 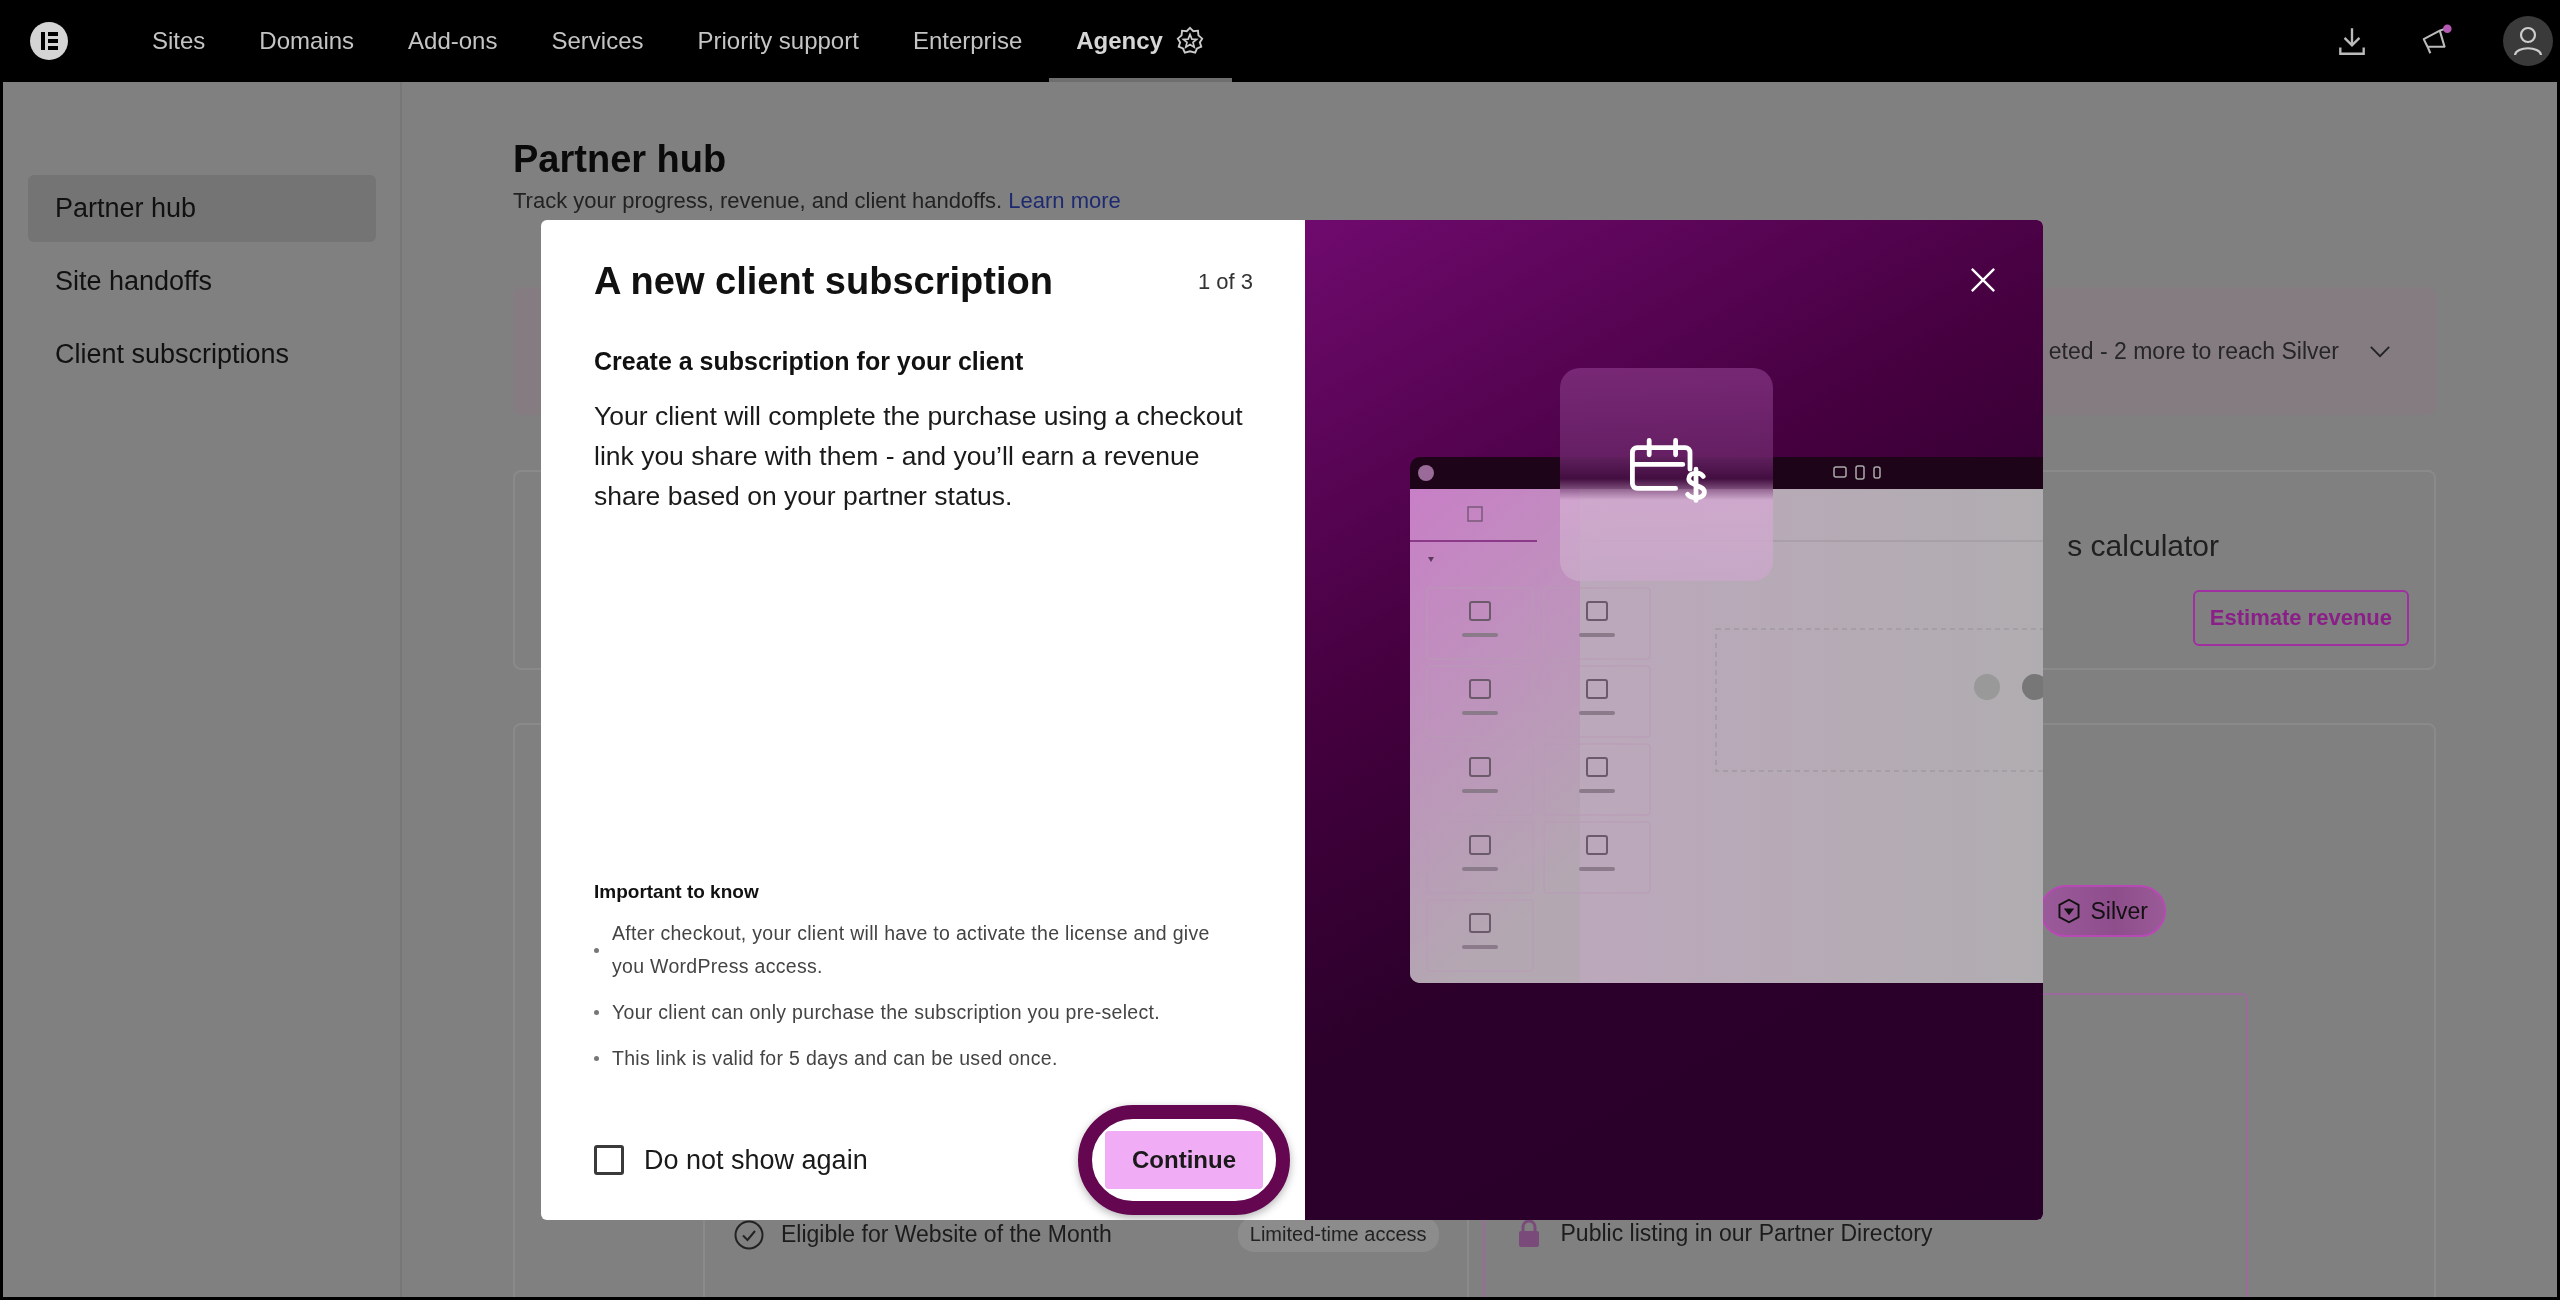 What do you see at coordinates (202, 281) in the screenshot?
I see `sidebar-item: Site handoffs` at bounding box center [202, 281].